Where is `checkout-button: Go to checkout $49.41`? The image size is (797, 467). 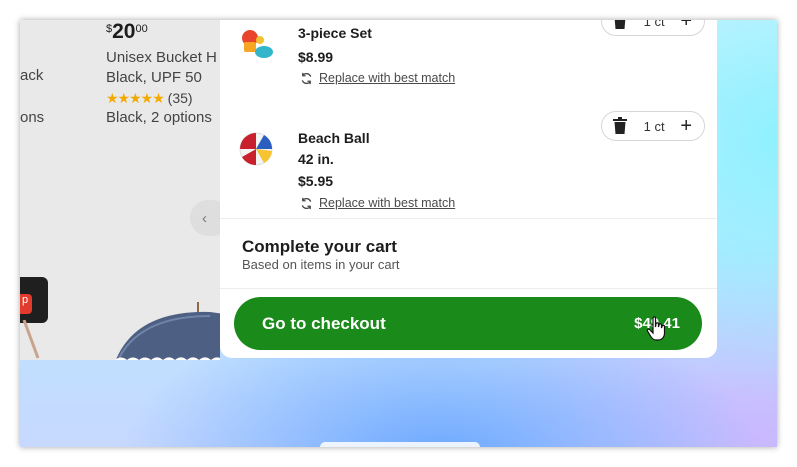 checkout-button: Go to checkout $49.41 is located at coordinates (468, 323).